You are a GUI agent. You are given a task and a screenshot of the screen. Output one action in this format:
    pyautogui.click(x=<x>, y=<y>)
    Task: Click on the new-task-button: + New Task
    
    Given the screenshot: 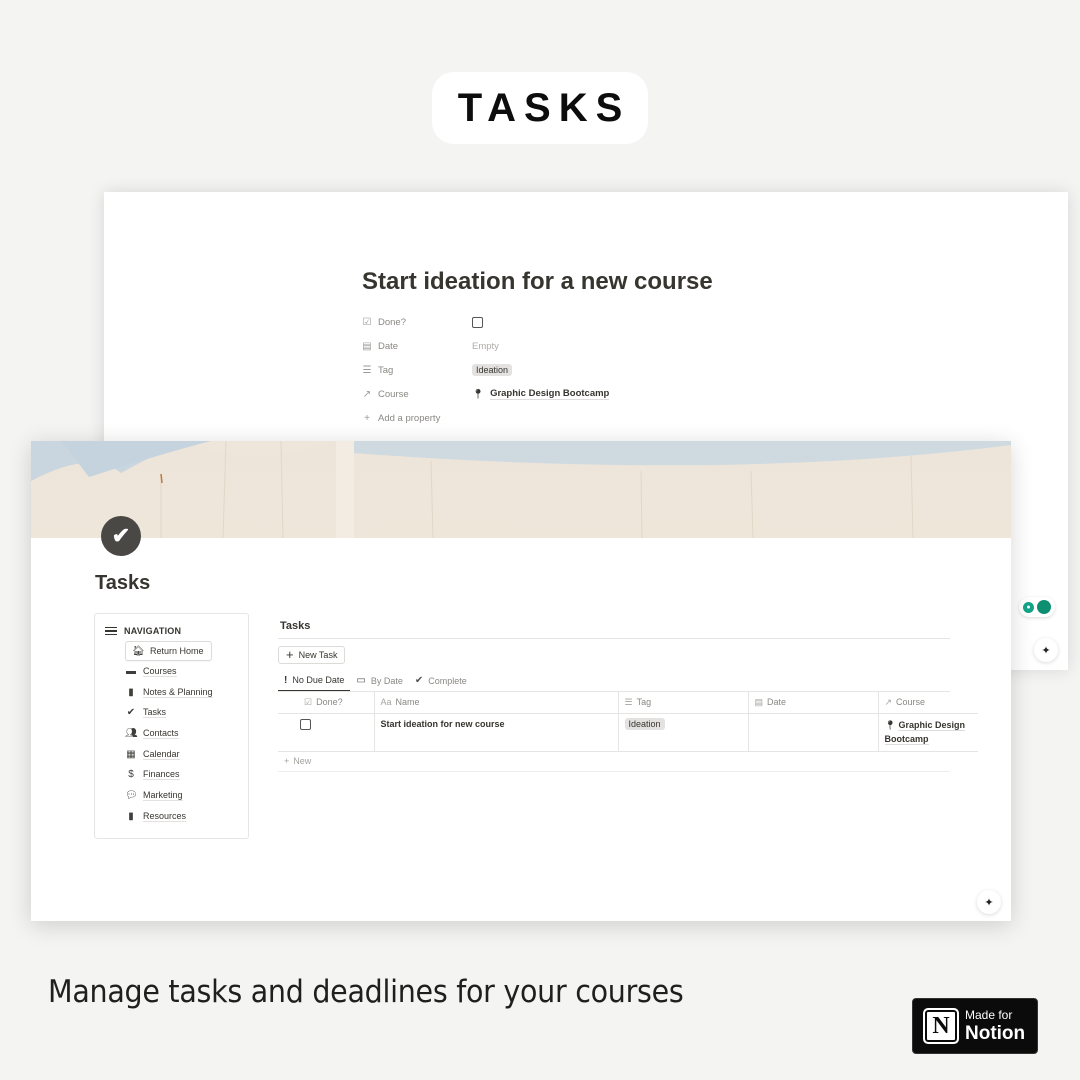 What is the action you would take?
    pyautogui.click(x=312, y=655)
    